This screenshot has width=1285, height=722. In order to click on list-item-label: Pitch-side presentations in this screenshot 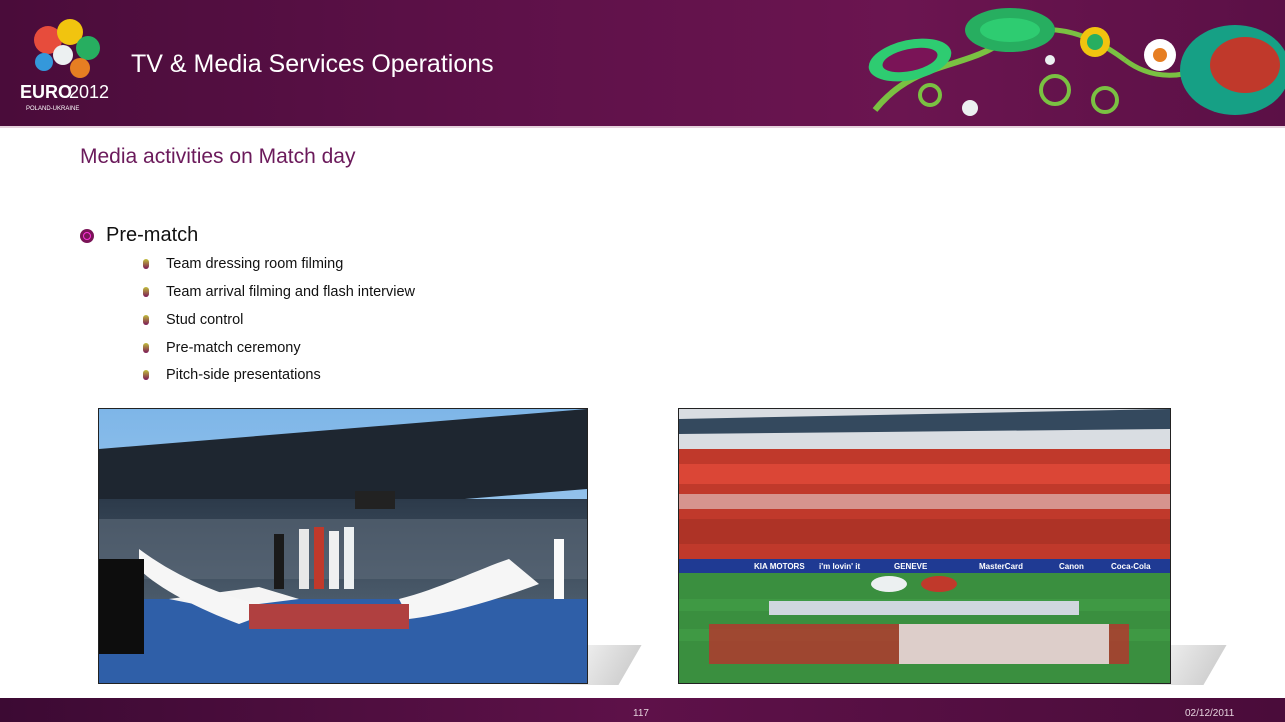, I will do `click(243, 375)`.